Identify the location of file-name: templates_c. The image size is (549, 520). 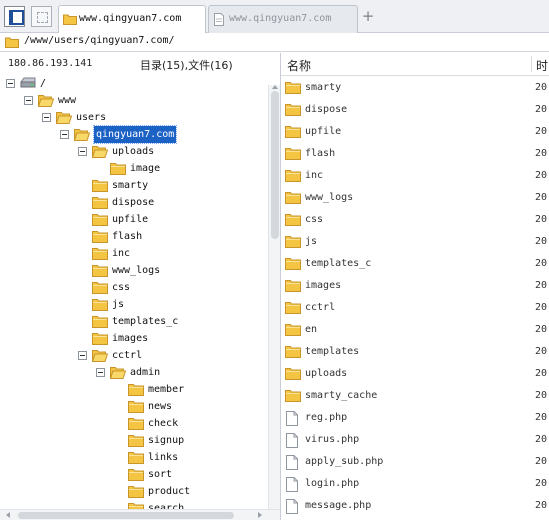
(338, 263).